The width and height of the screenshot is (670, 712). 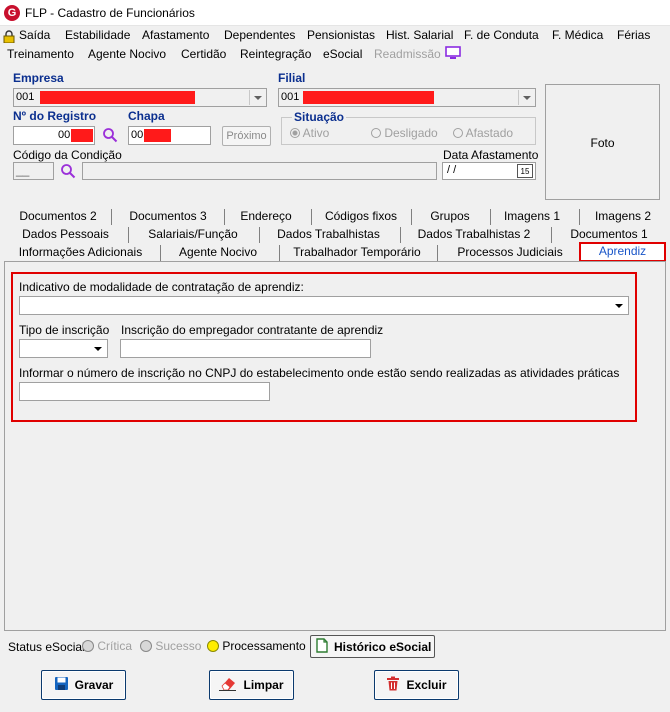 I want to click on status-sucesso: Sucesso, so click(x=170, y=646).